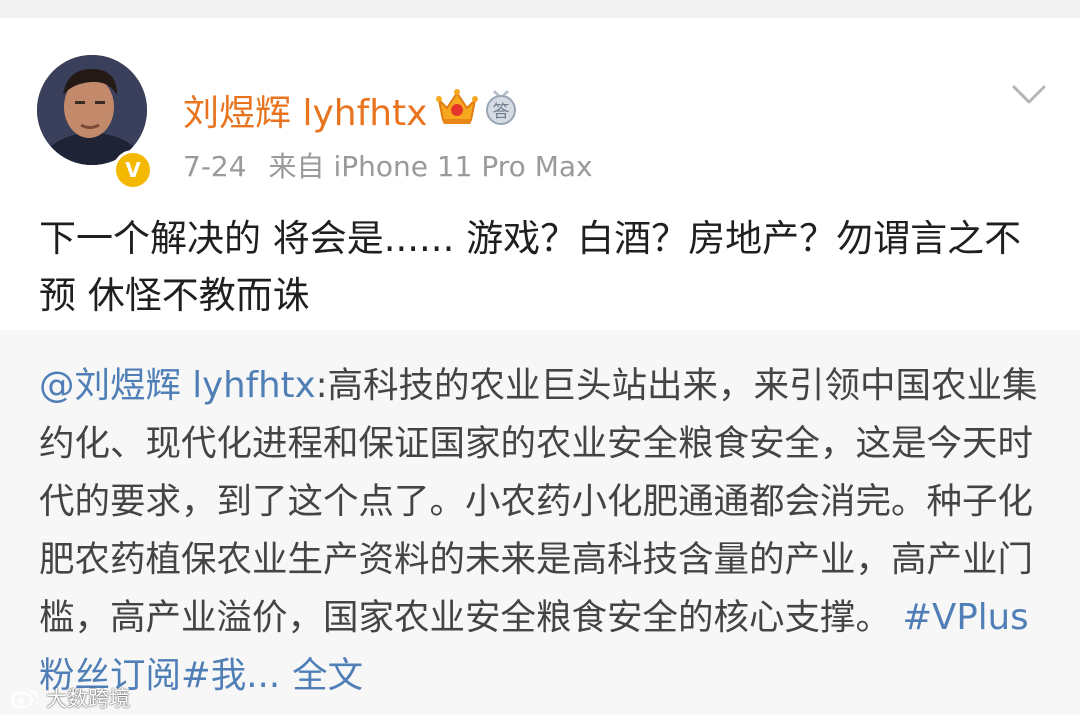  Describe the element at coordinates (457, 107) in the screenshot. I see `vip-crown-icon` at that location.